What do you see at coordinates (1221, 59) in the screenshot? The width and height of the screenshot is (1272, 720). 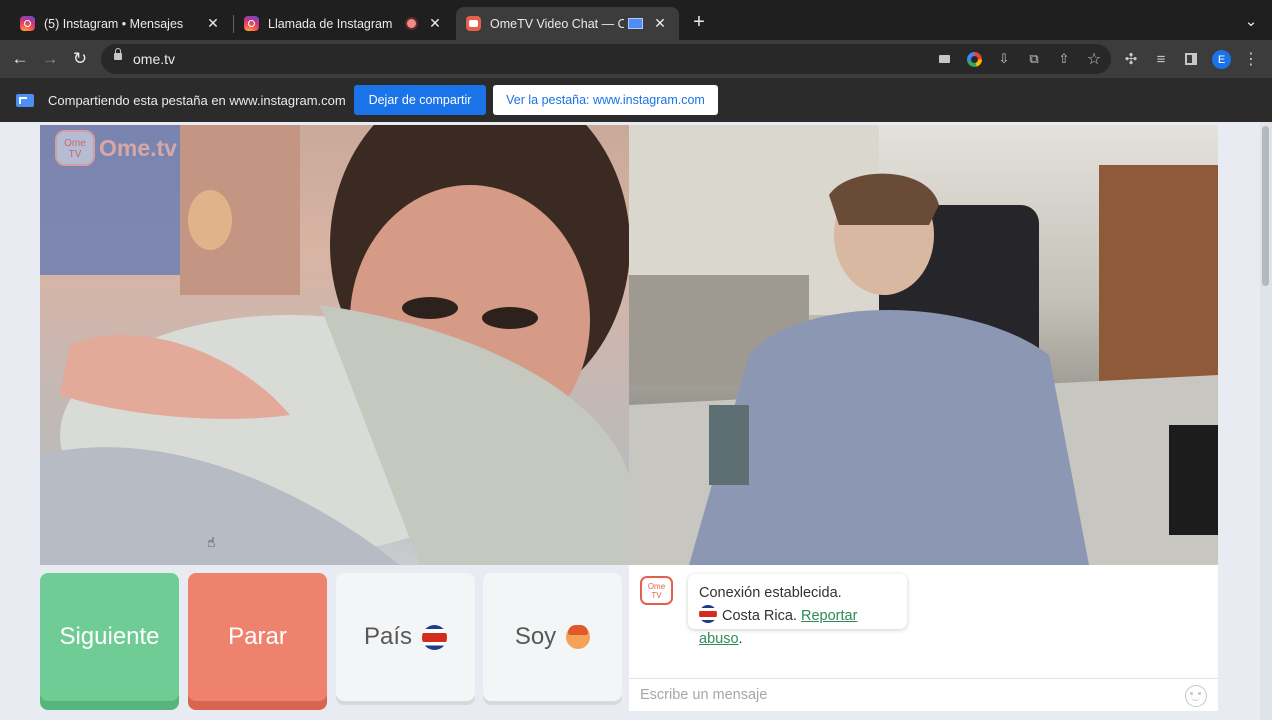 I see `profile-avatar: E` at bounding box center [1221, 59].